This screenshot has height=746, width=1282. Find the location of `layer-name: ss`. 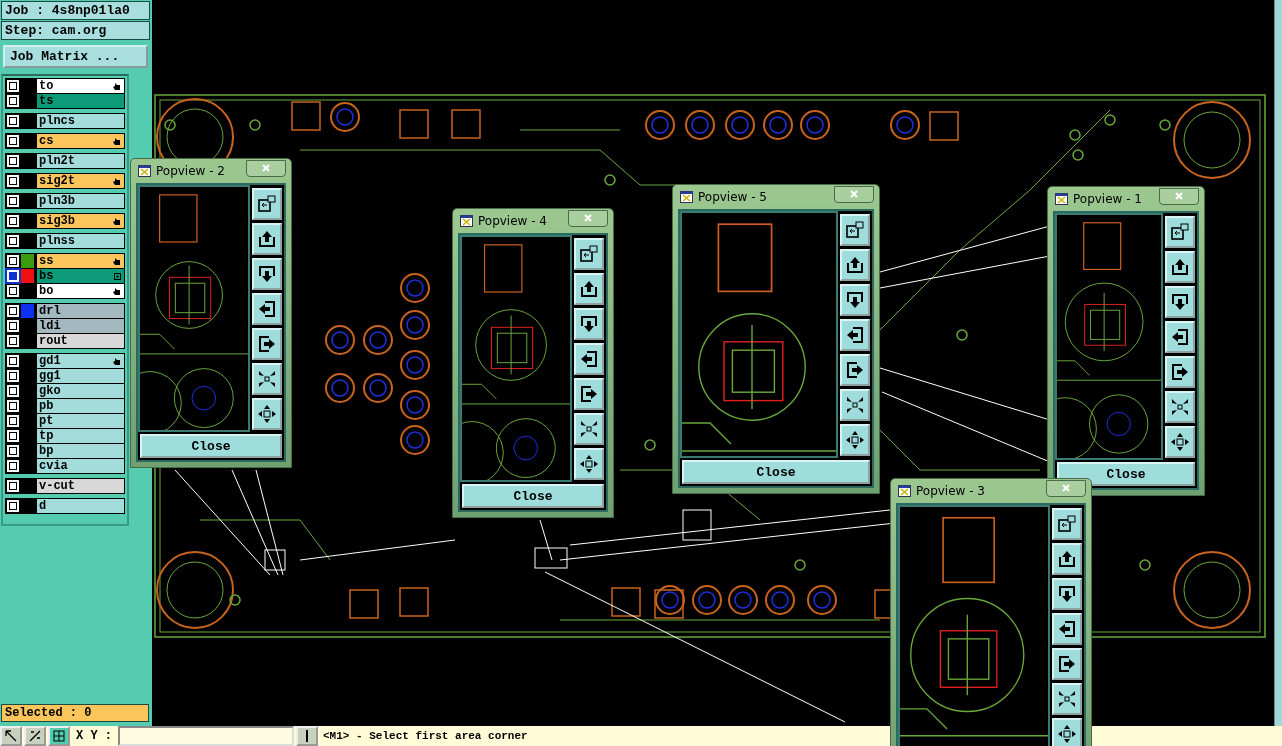

layer-name: ss is located at coordinates (80, 261).